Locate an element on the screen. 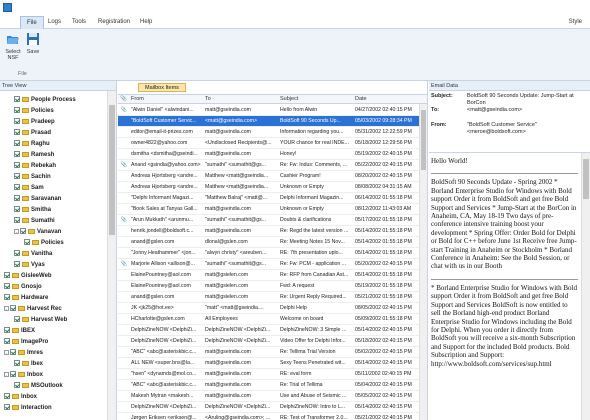 The width and height of the screenshot is (590, 420). tree-item: Gnosjo is located at coordinates (23, 287).